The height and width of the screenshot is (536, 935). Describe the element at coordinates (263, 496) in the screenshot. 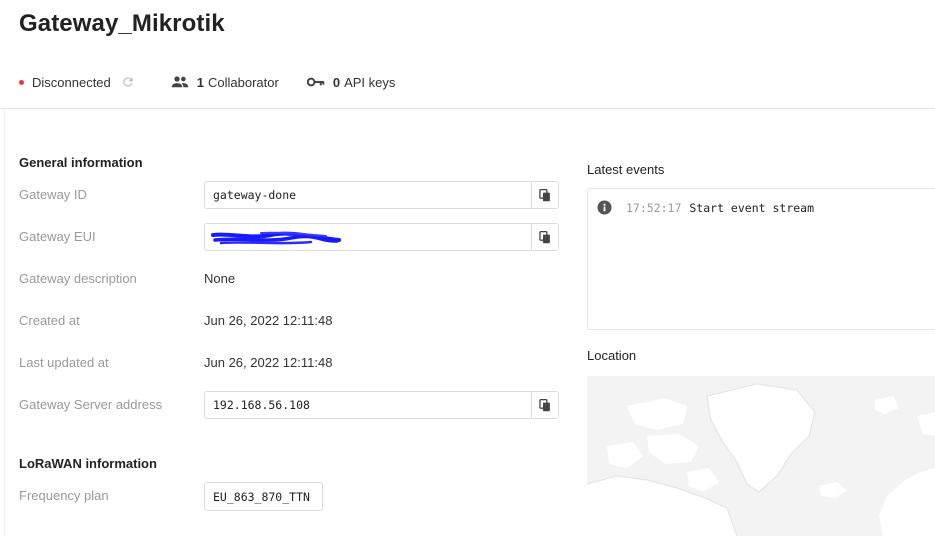

I see `frequency-plan-value: EU_863_870_TTN` at that location.